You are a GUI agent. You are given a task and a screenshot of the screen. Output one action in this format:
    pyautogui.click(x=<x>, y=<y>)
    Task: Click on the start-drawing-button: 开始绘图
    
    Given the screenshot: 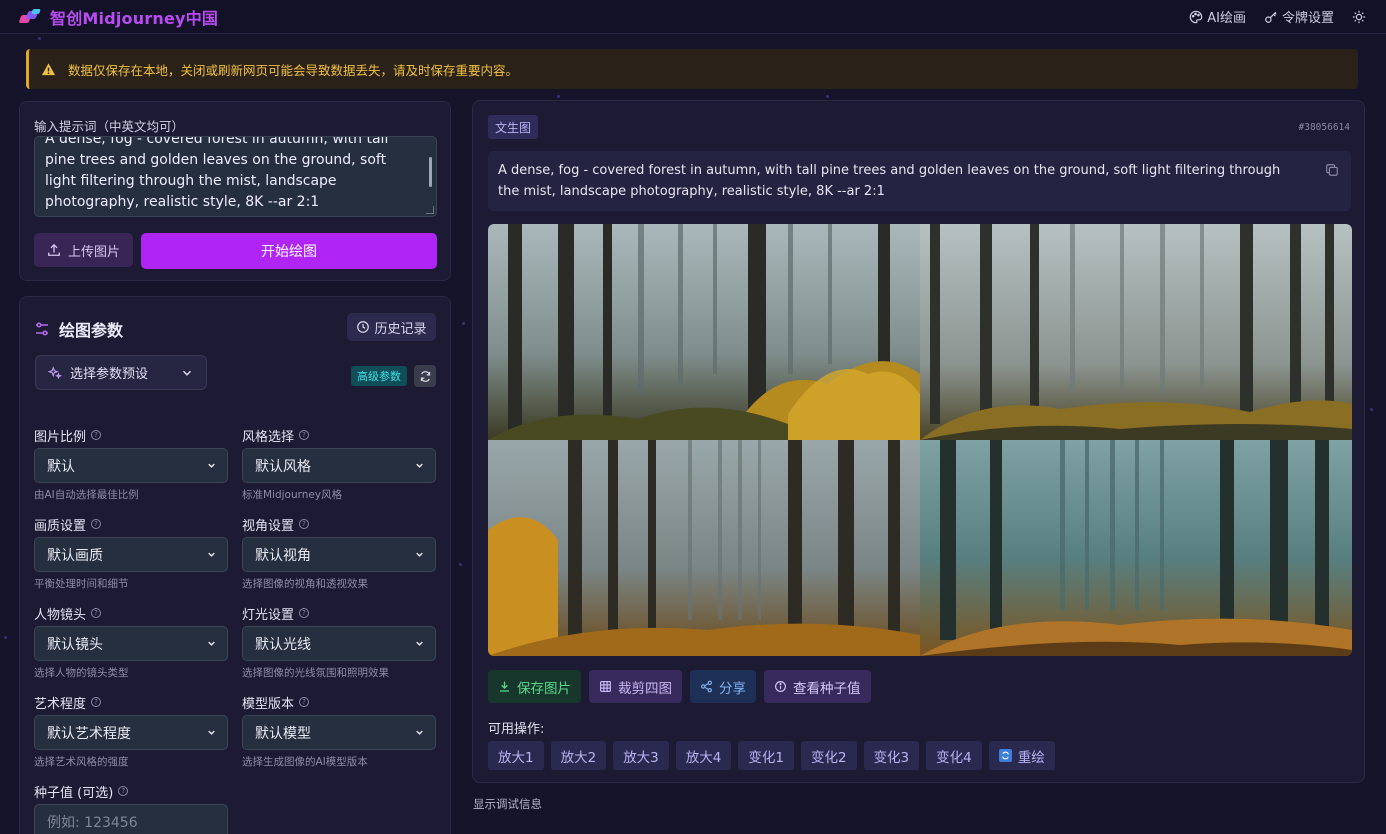 What is the action you would take?
    pyautogui.click(x=289, y=251)
    